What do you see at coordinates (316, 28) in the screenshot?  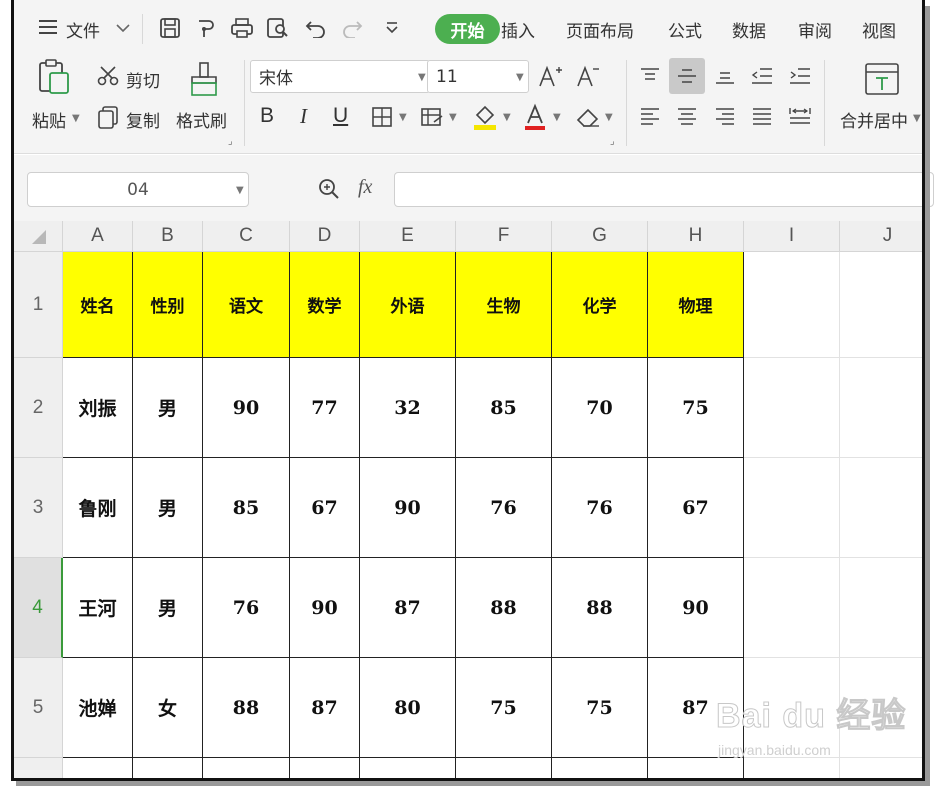 I see `undo-icon` at bounding box center [316, 28].